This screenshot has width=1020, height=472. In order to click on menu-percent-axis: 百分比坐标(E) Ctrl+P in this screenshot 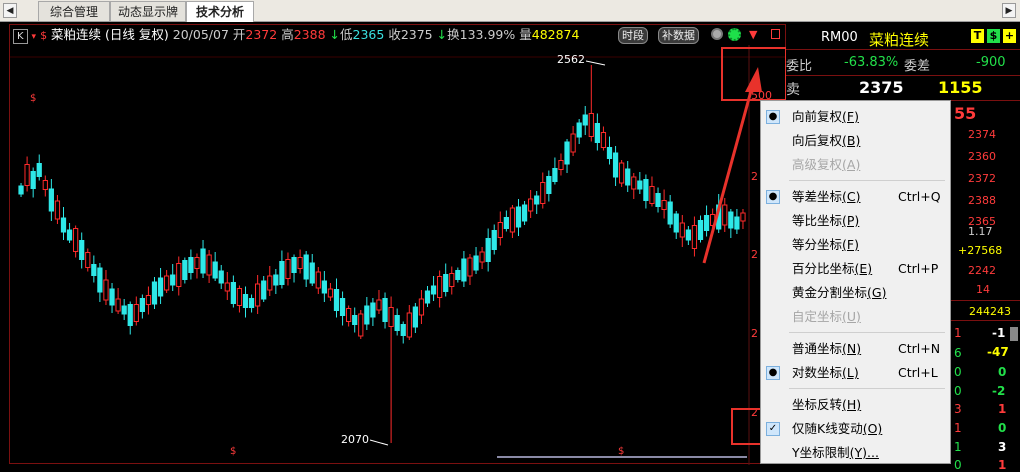, I will do `click(855, 269)`.